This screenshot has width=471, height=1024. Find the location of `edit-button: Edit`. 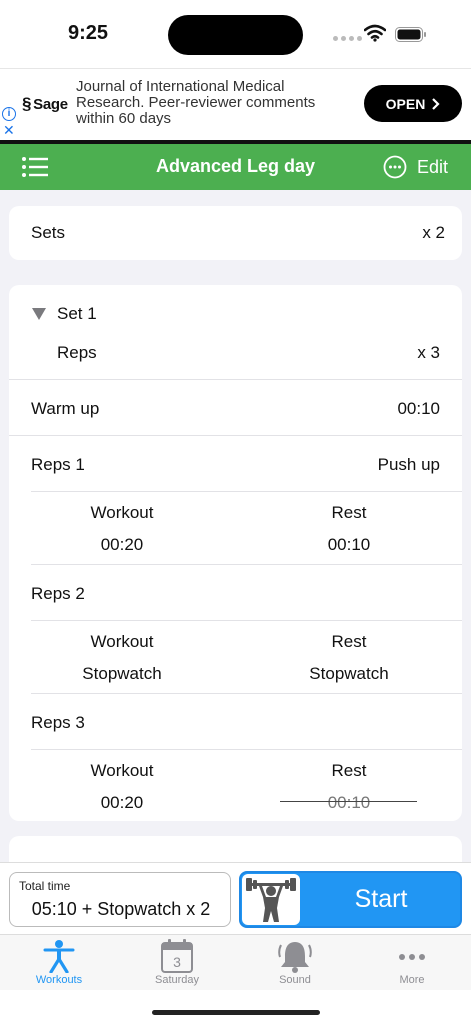

edit-button: Edit is located at coordinates (415, 167).